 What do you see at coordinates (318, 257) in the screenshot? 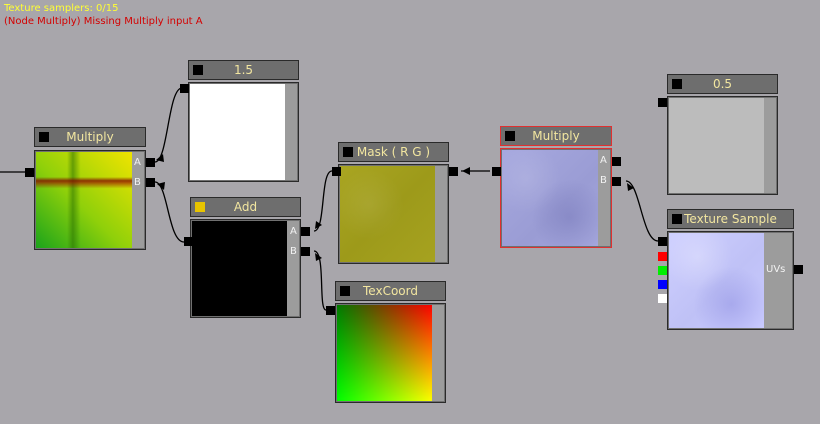
I see `wire-arrow-texcoord` at bounding box center [318, 257].